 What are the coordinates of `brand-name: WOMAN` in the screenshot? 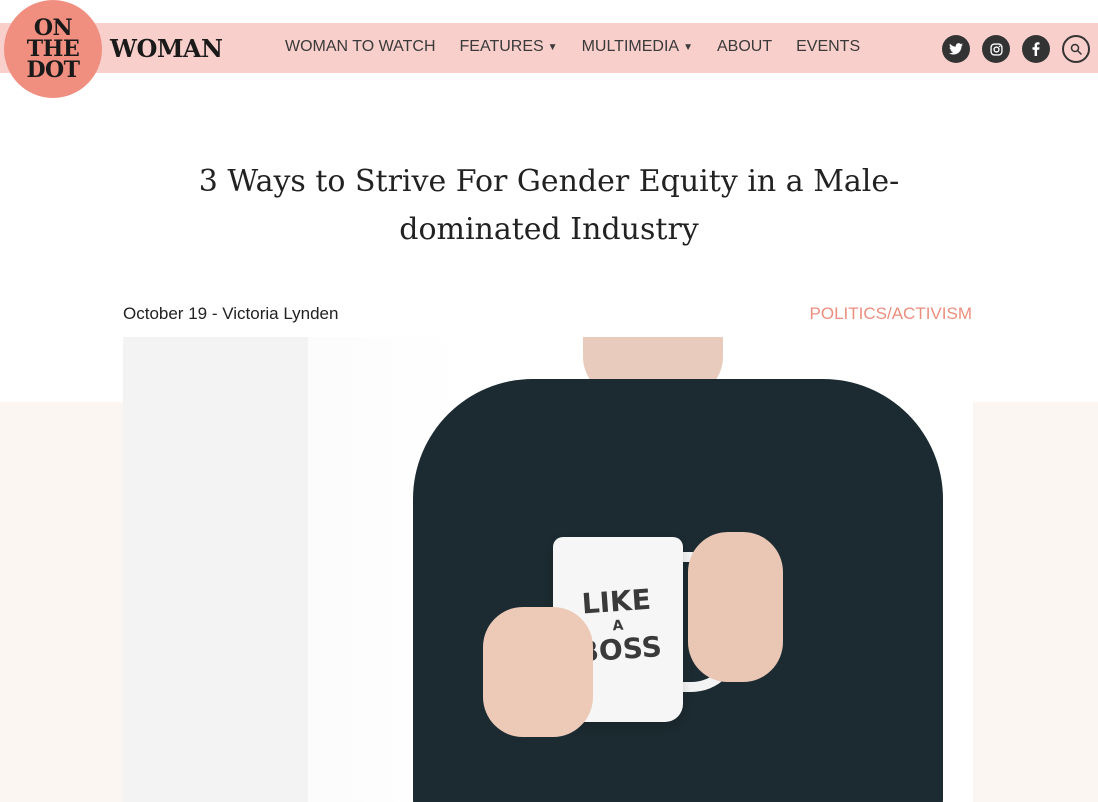 It's located at (166, 48).